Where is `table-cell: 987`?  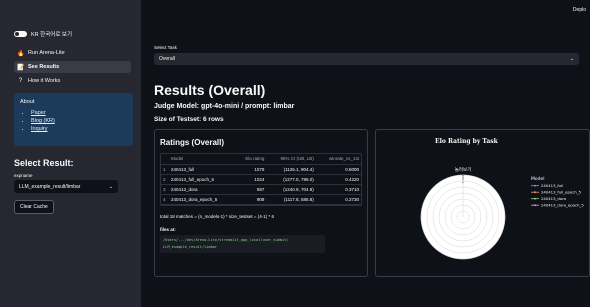 table-cell: 987 is located at coordinates (251, 189).